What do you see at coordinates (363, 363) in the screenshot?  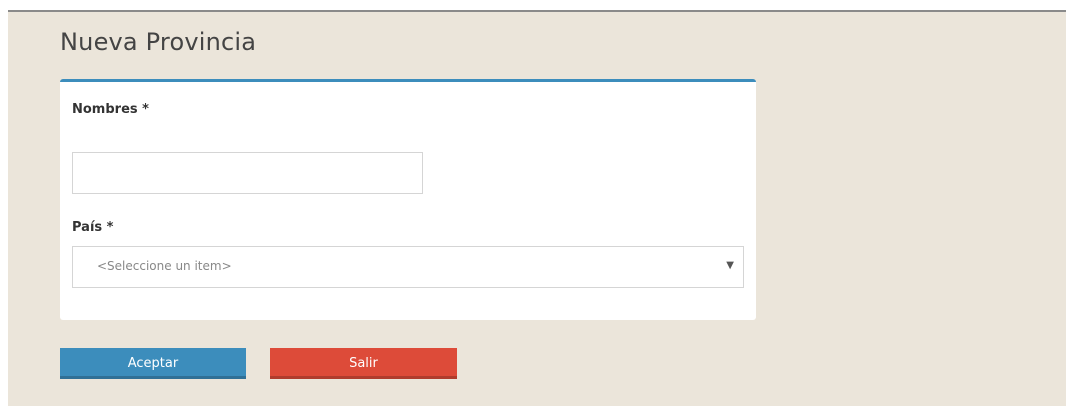 I see `salir-button: Salir` at bounding box center [363, 363].